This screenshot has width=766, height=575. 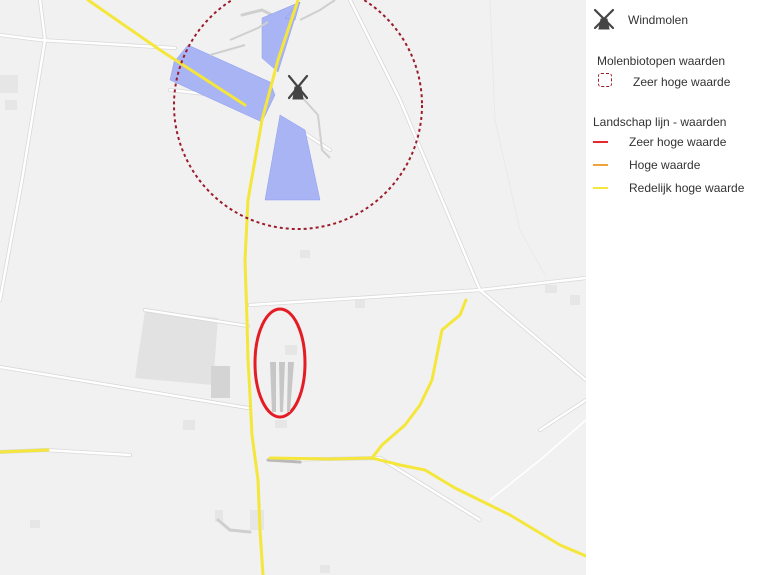 I want to click on windmill-icon, so click(x=604, y=19).